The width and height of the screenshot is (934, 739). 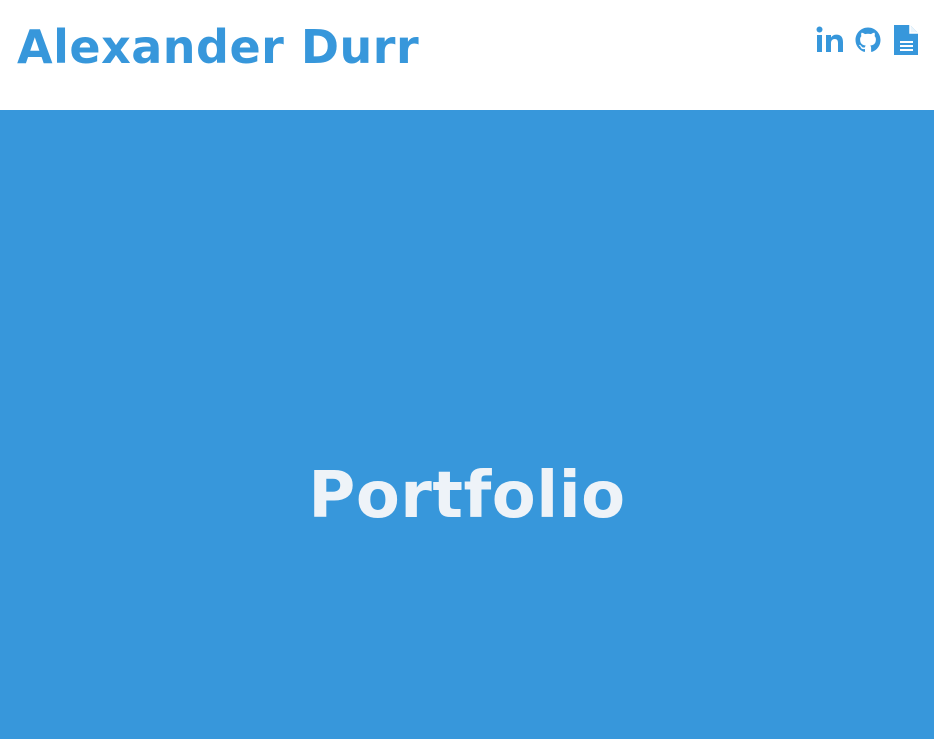 What do you see at coordinates (467, 495) in the screenshot?
I see `hero-title: Portfolio` at bounding box center [467, 495].